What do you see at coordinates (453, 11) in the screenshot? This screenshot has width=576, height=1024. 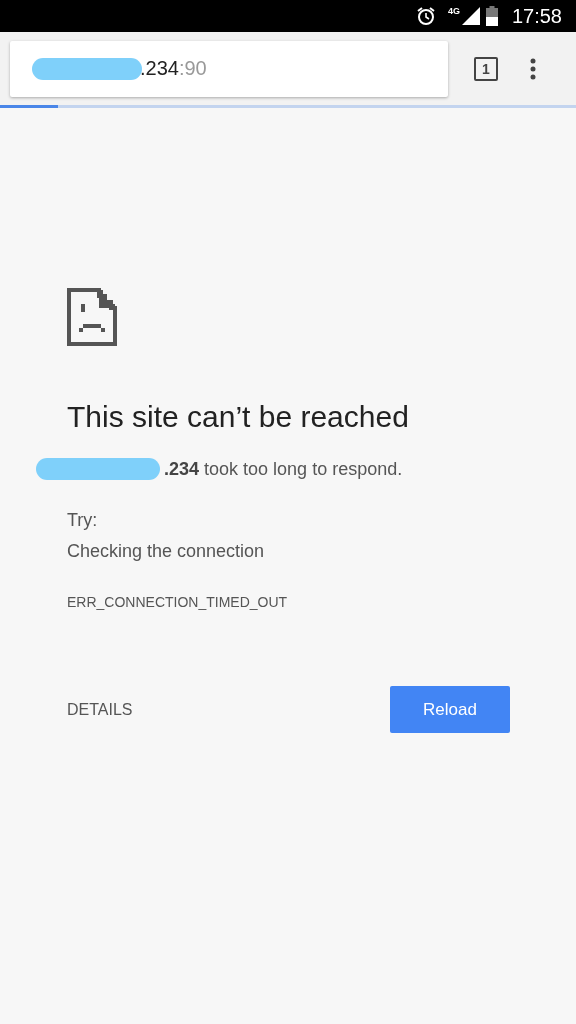 I see `network-type: 4G` at bounding box center [453, 11].